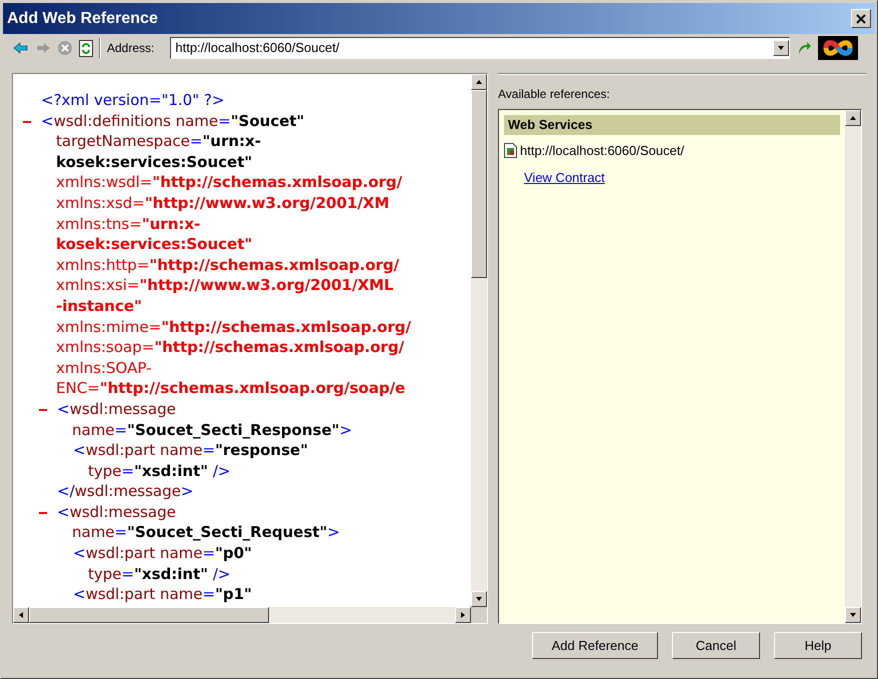 This screenshot has height=679, width=878. Describe the element at coordinates (162, 594) in the screenshot. I see `xml-line: <wsdl:part name="p1"` at that location.